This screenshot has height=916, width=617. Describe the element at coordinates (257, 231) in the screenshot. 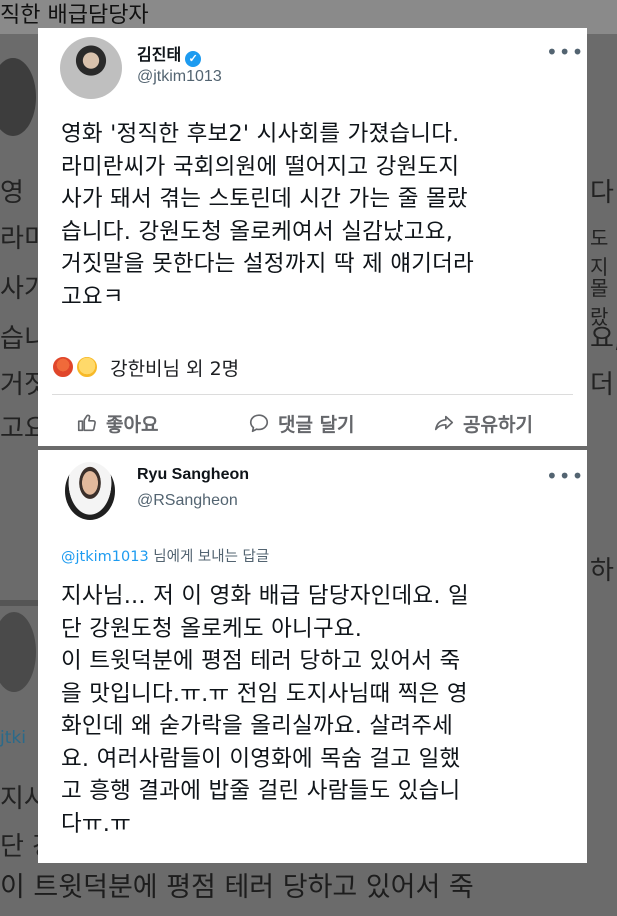

I see `tweet-line: 습니다. 강원도청 올로케여서 실감났고요,` at that location.